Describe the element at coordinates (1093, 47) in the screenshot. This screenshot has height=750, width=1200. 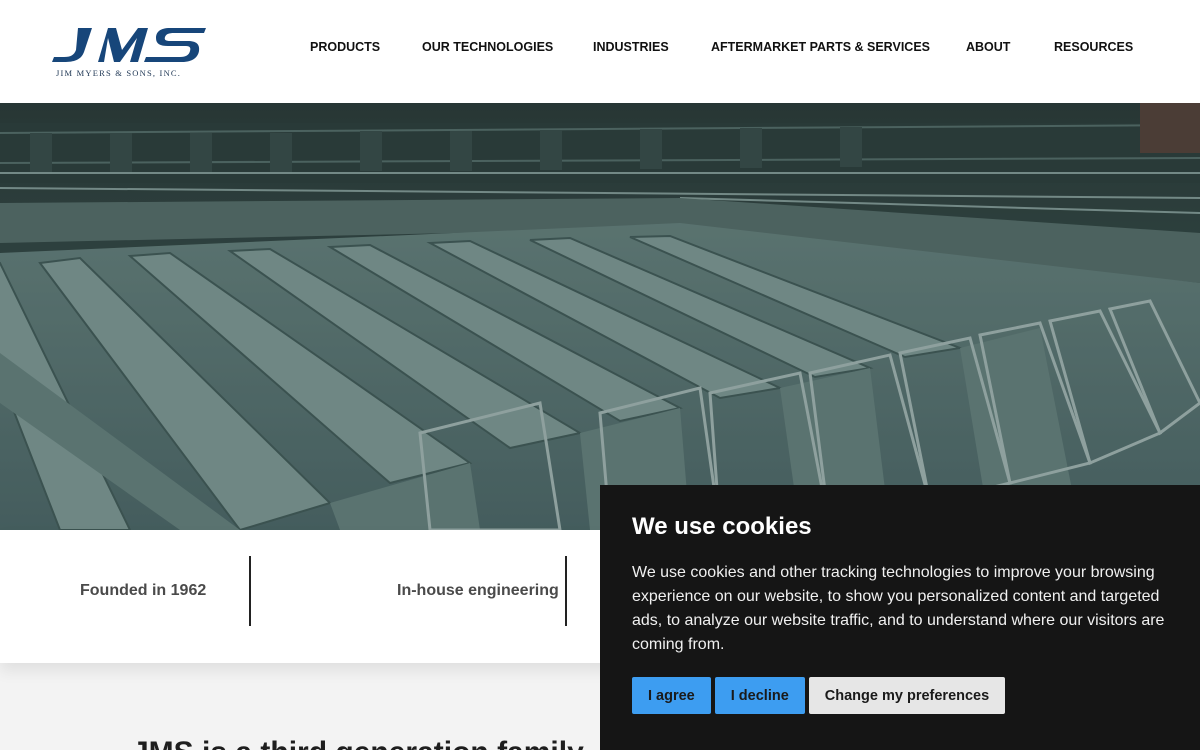
I see `nav-resources: RESOURCES` at that location.